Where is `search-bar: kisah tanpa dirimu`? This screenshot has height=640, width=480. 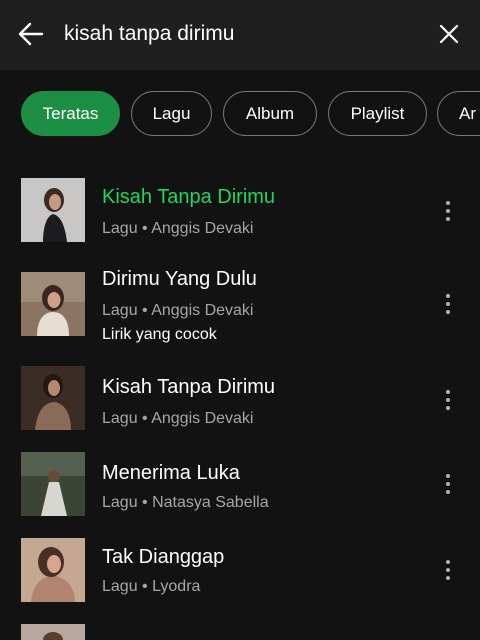
search-bar: kisah tanpa dirimu is located at coordinates (240, 35).